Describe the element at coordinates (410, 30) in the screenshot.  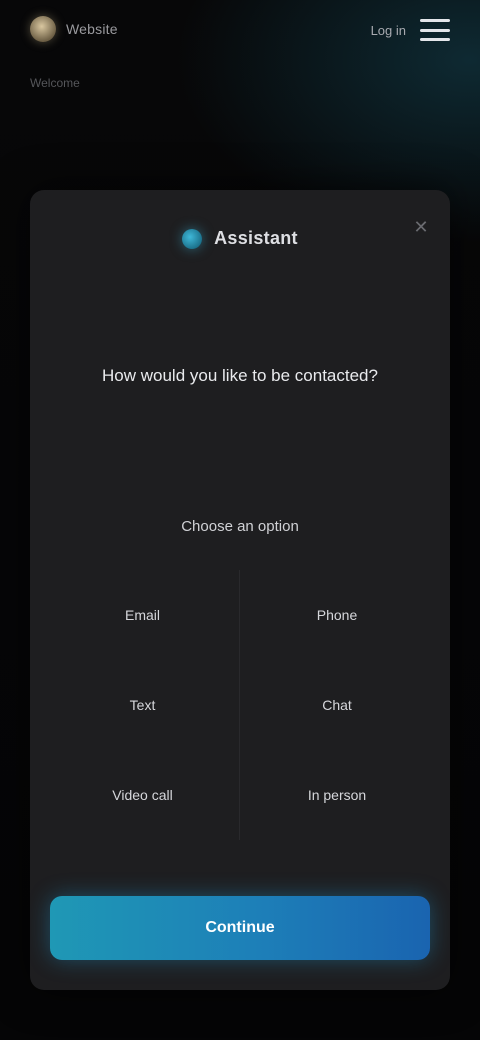
I see `top-bar-actions: Log in` at that location.